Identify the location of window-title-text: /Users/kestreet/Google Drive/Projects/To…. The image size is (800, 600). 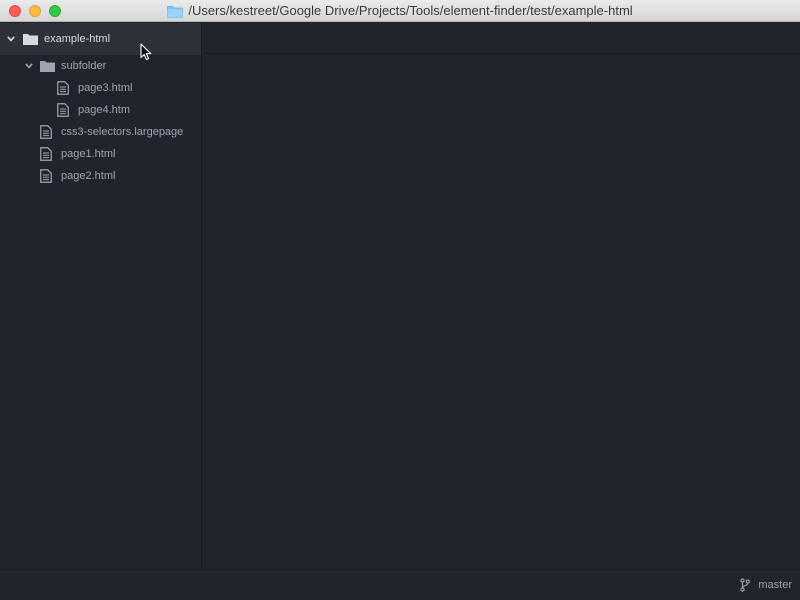
(410, 10).